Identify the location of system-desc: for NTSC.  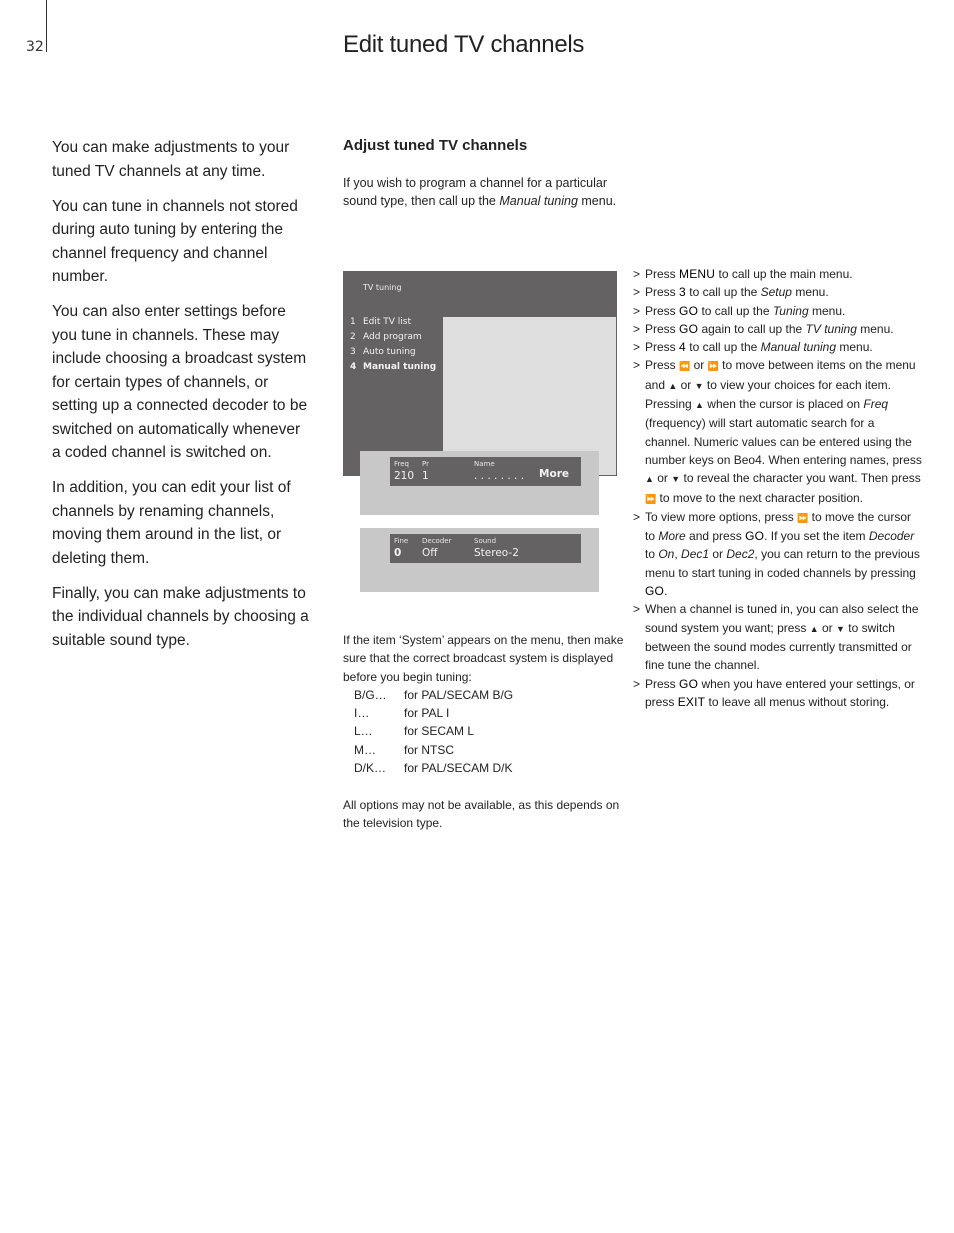
(429, 749).